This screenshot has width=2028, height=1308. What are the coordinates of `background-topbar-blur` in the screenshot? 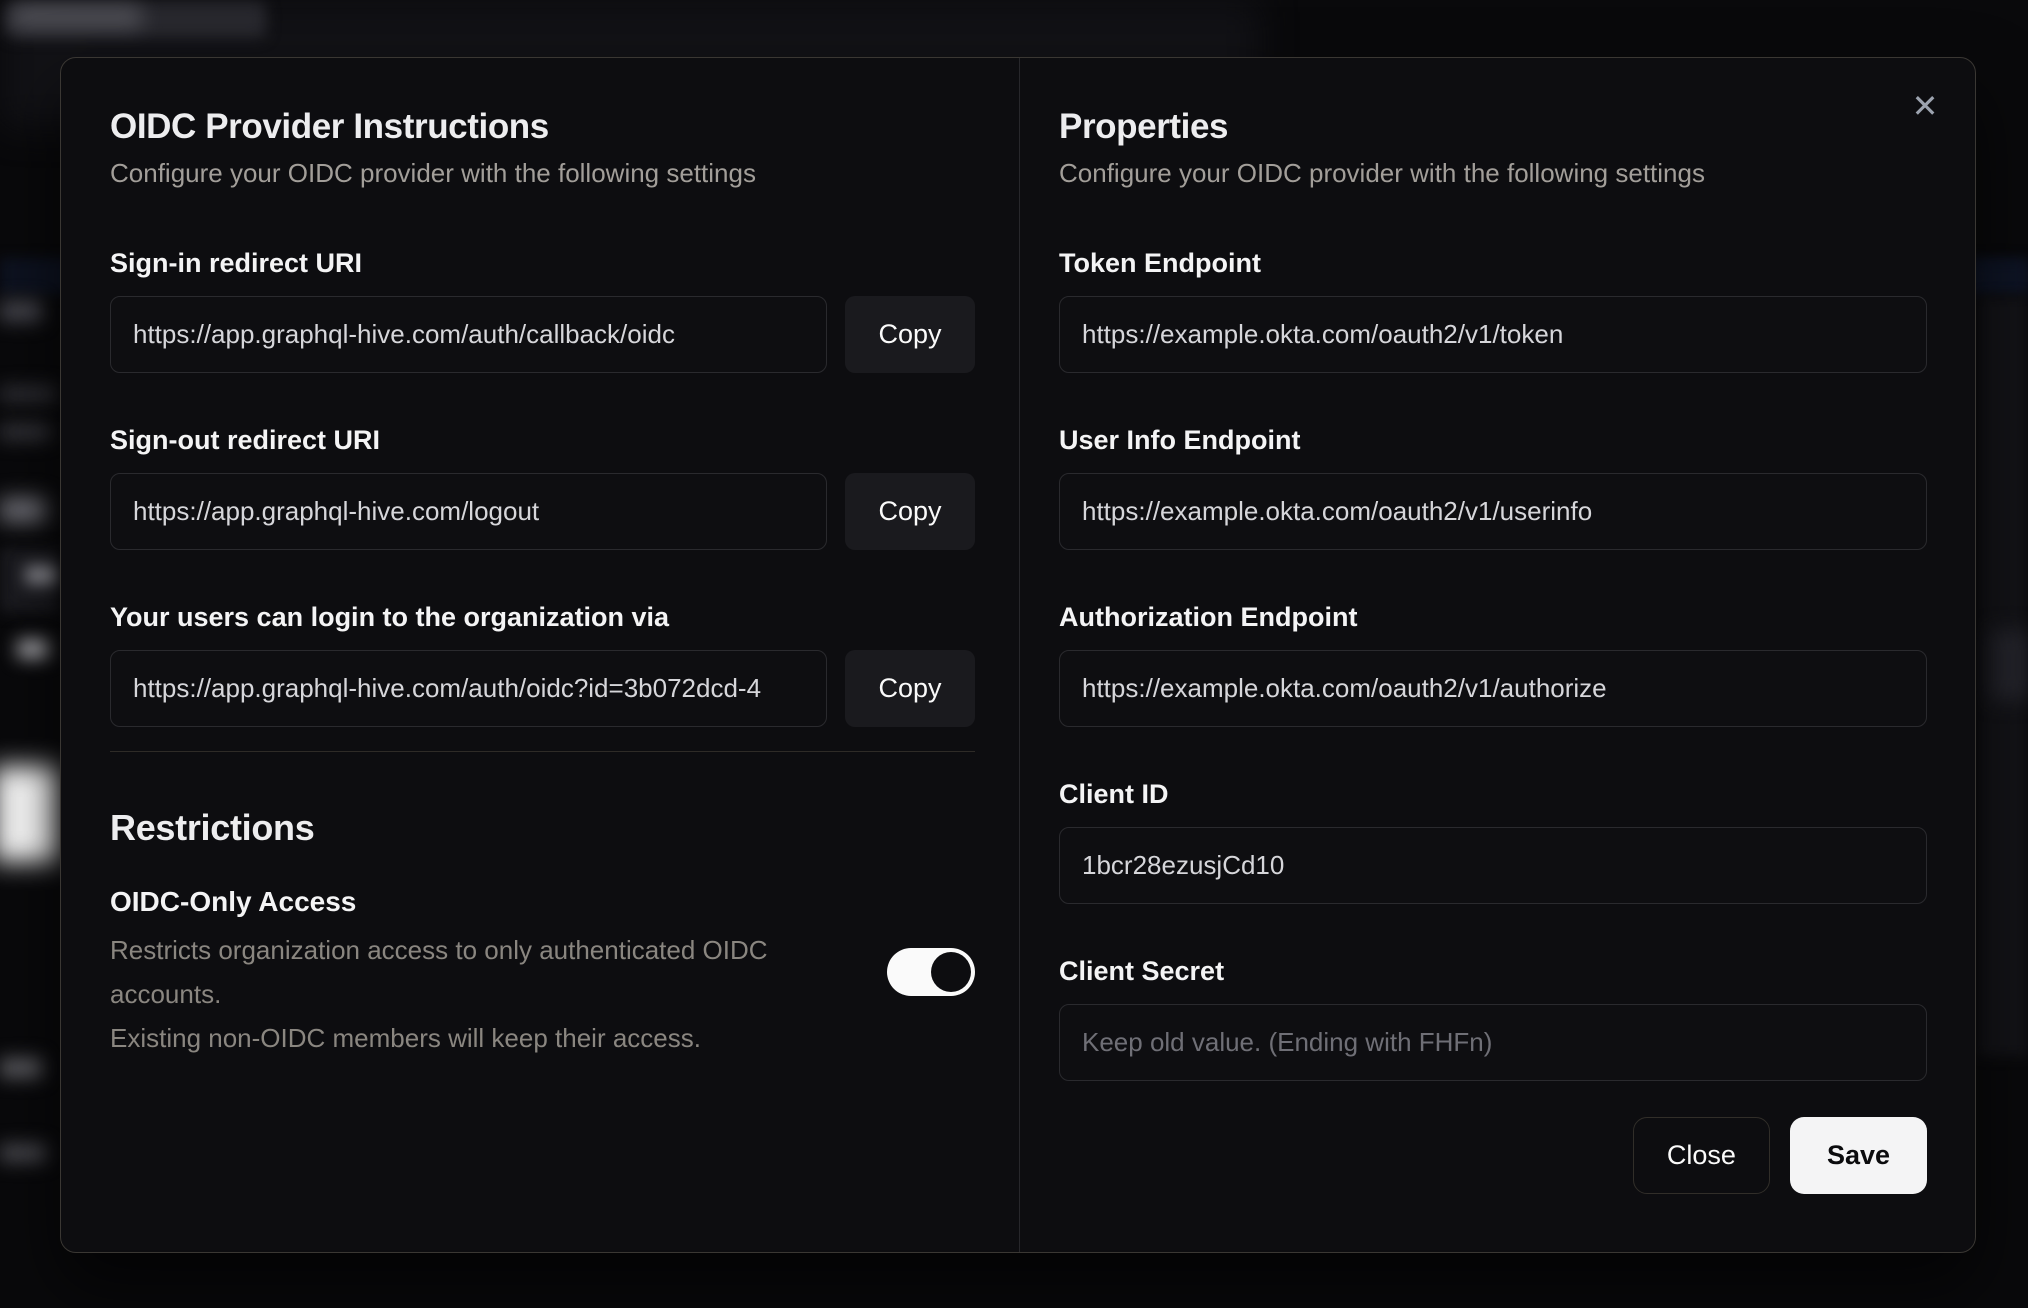 It's located at (136, 20).